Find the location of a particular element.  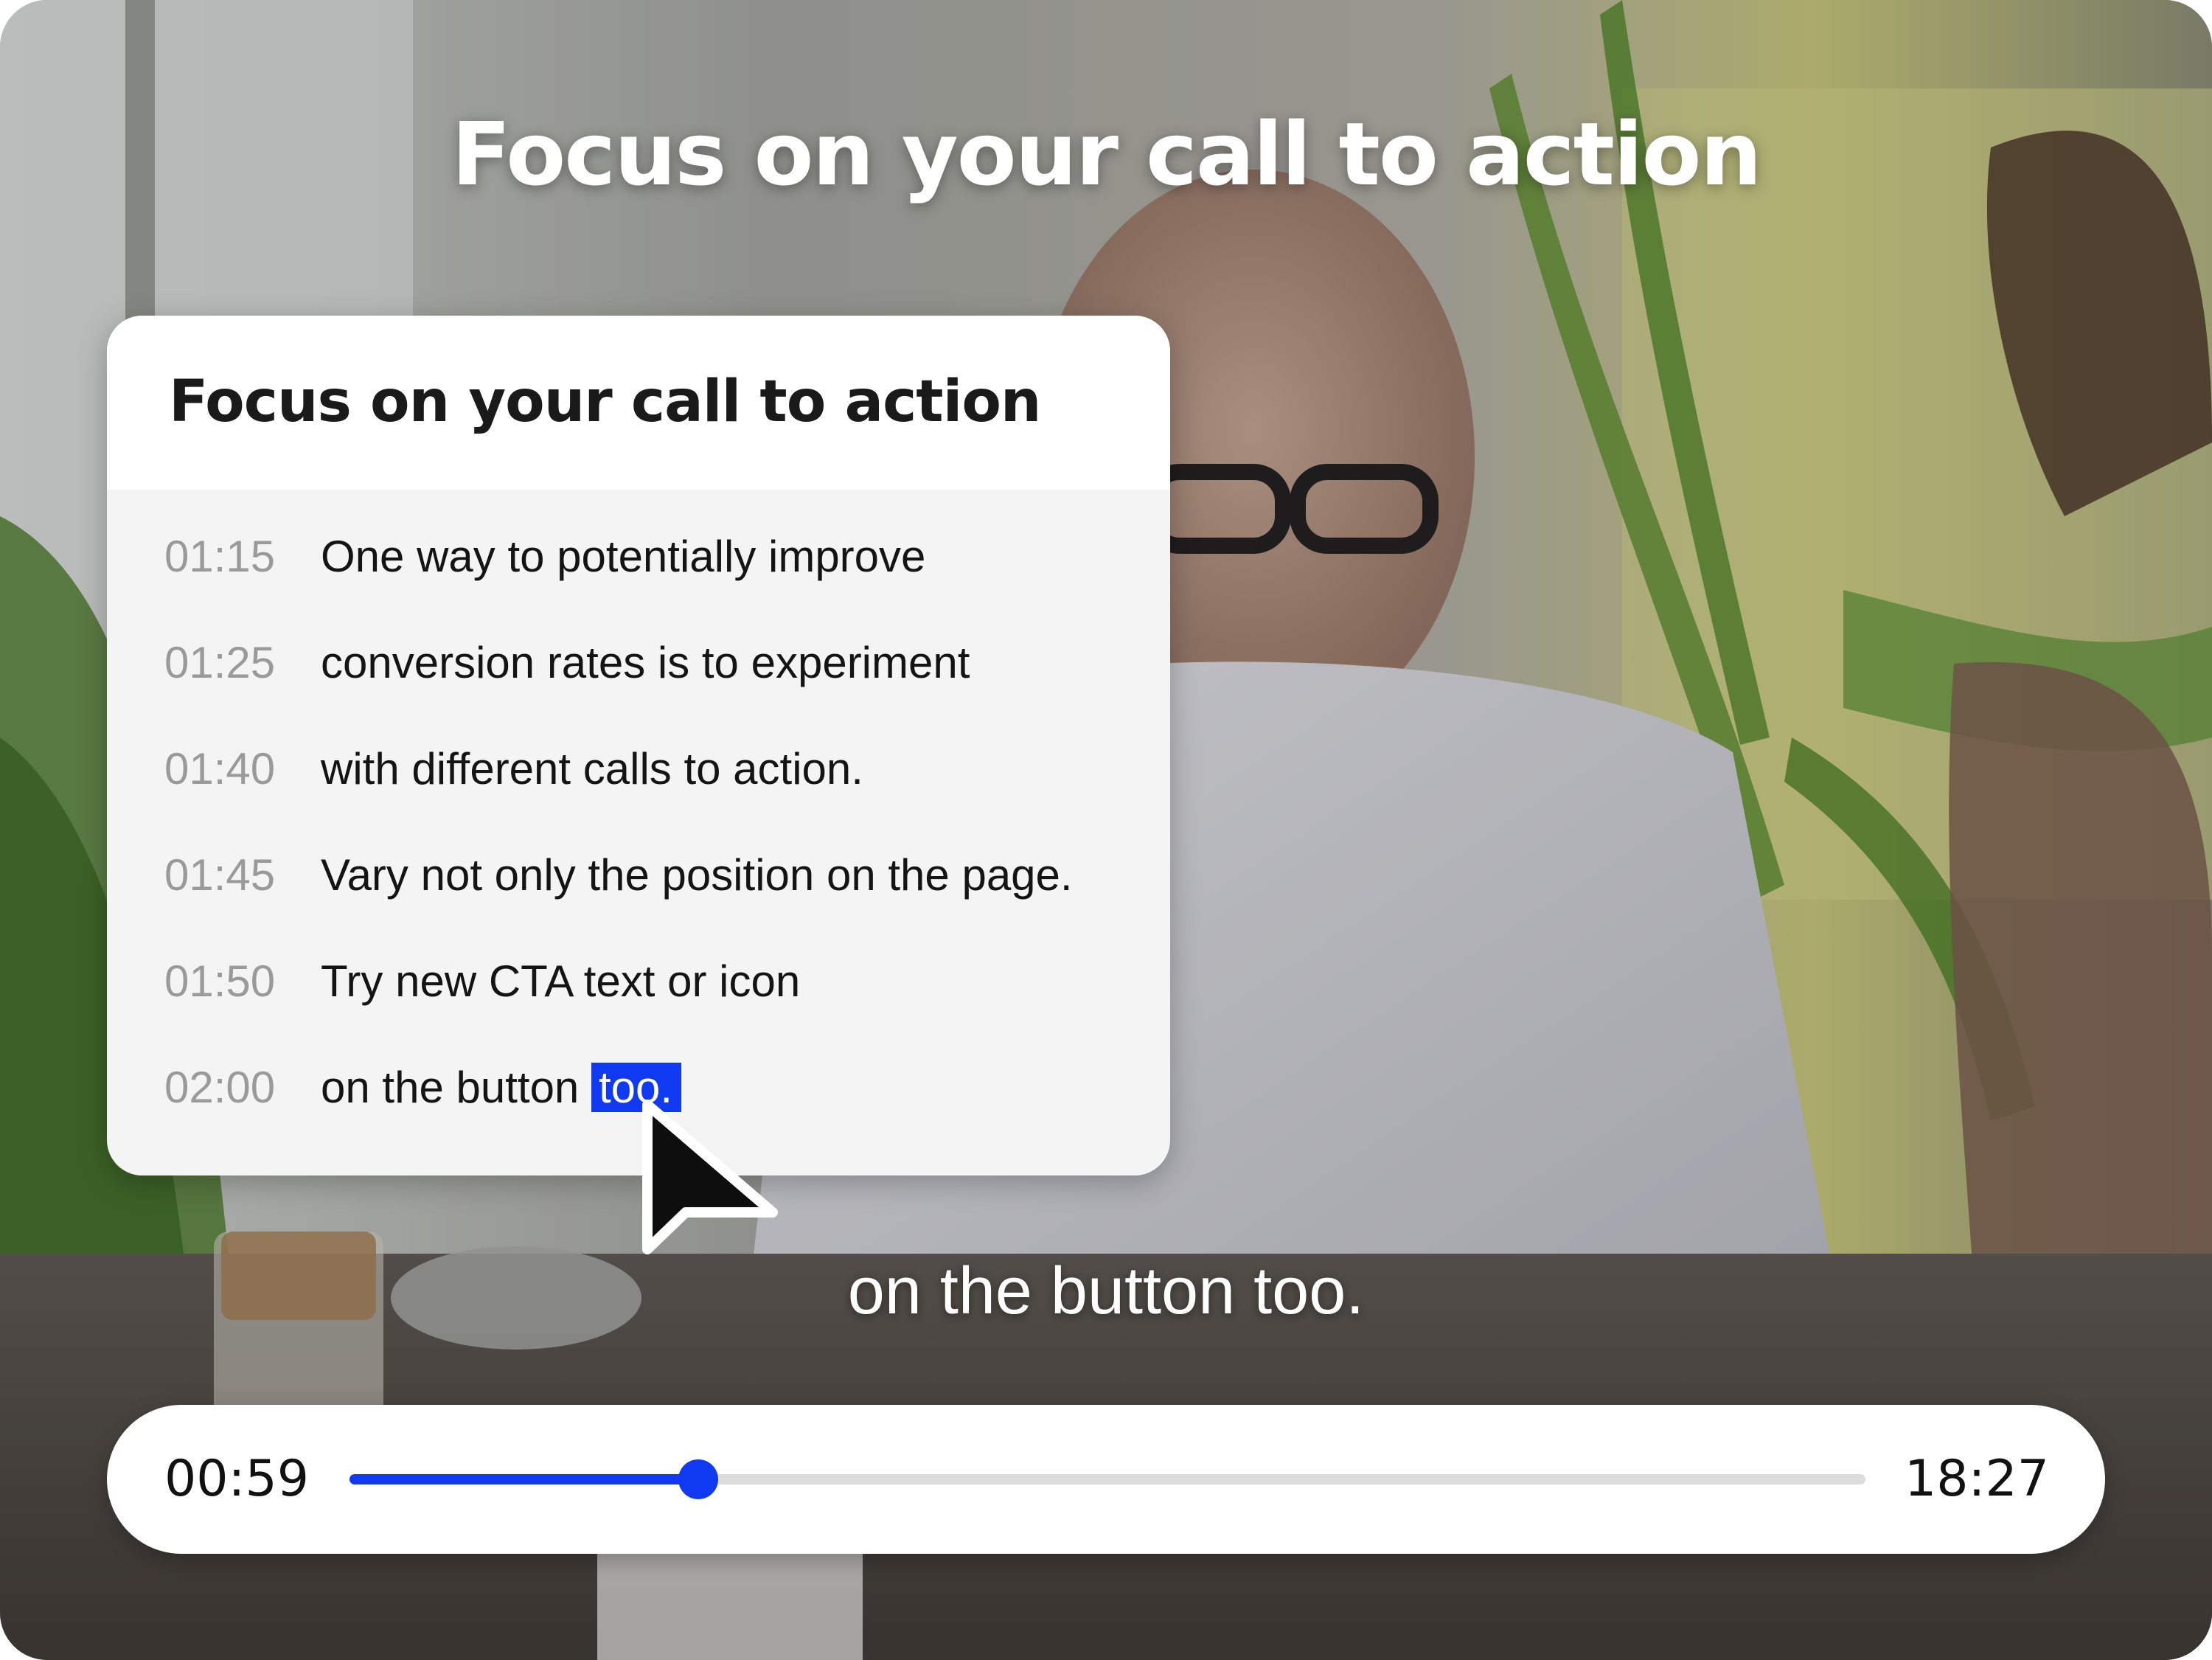

transcript-line: 01:50 Try new CTA text or icon is located at coordinates (638, 981).